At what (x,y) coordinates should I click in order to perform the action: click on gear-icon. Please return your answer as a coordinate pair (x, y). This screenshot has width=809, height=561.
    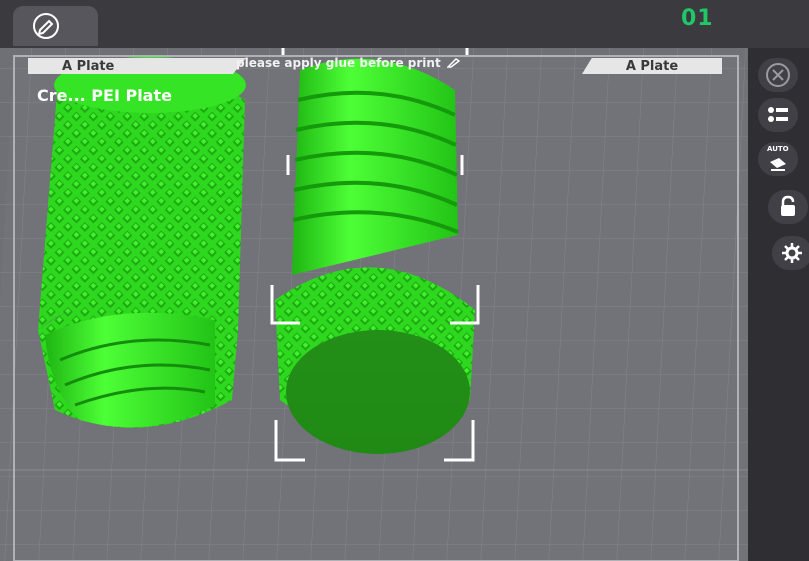
    Looking at the image, I should click on (792, 253).